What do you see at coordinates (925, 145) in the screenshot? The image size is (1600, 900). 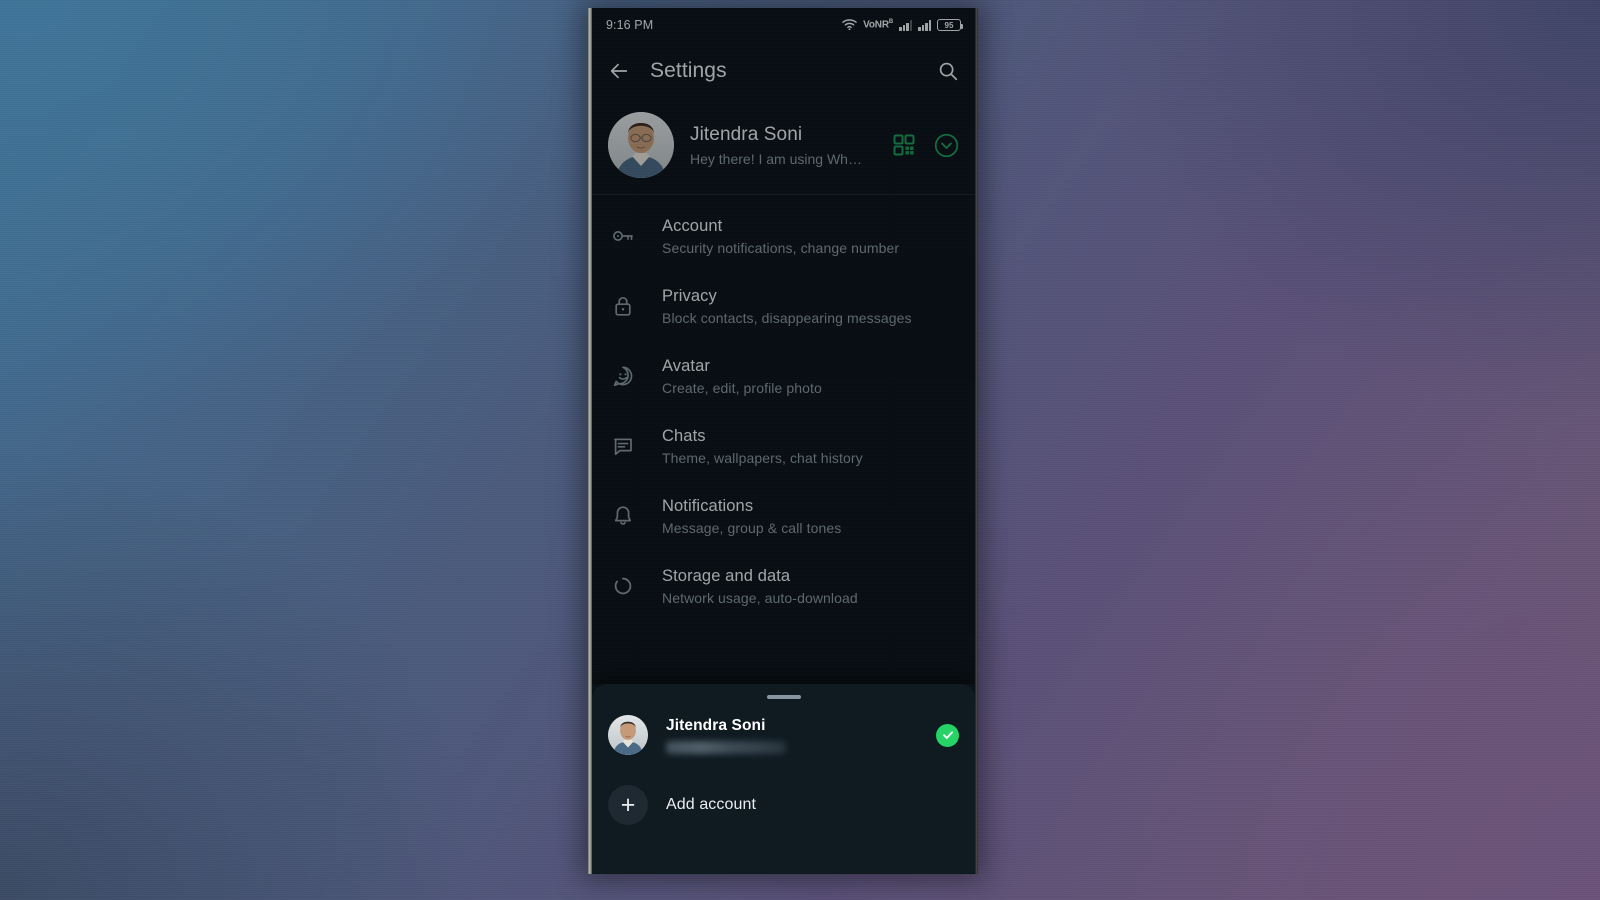 I see `profile-actions` at bounding box center [925, 145].